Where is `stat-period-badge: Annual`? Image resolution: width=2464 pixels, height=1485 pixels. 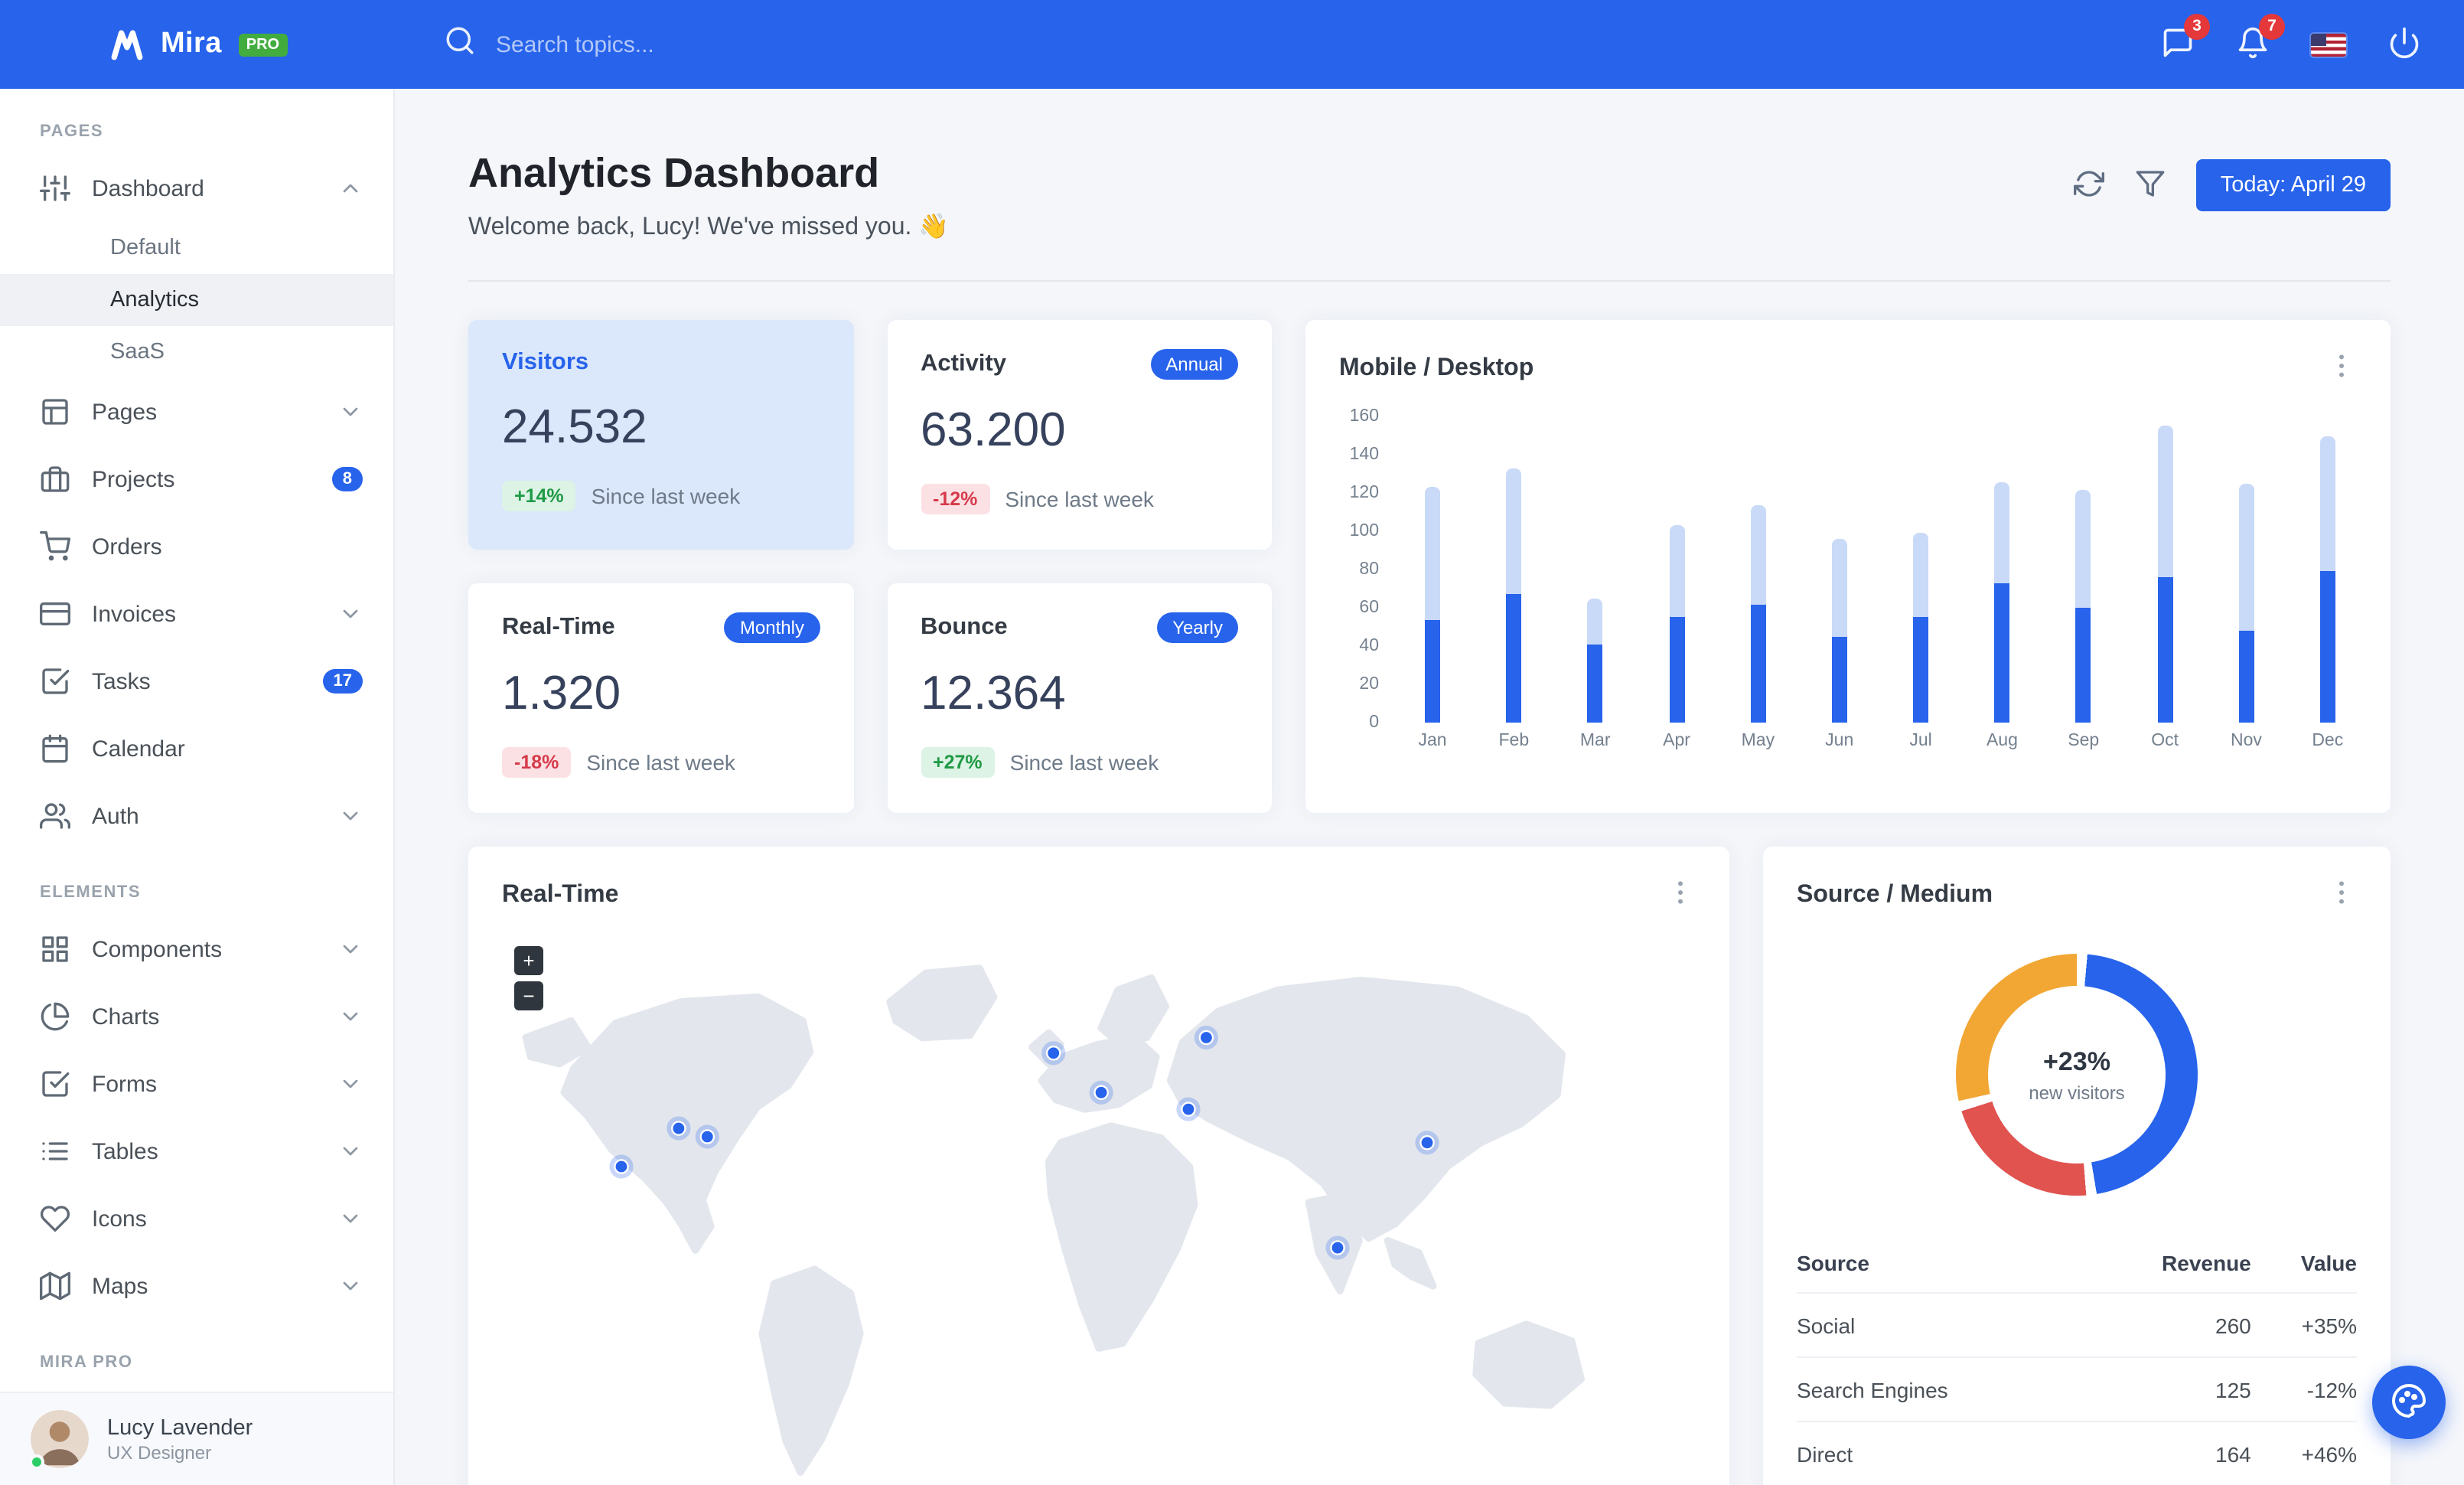
stat-period-badge: Annual is located at coordinates (1194, 364).